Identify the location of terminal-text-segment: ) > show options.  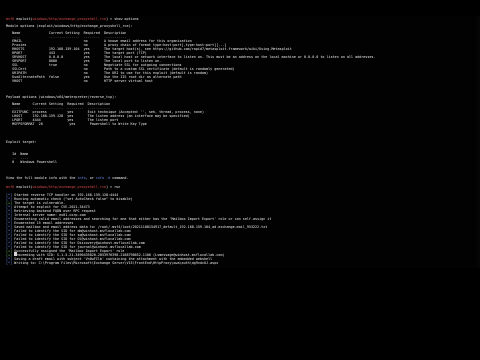
(122, 19).